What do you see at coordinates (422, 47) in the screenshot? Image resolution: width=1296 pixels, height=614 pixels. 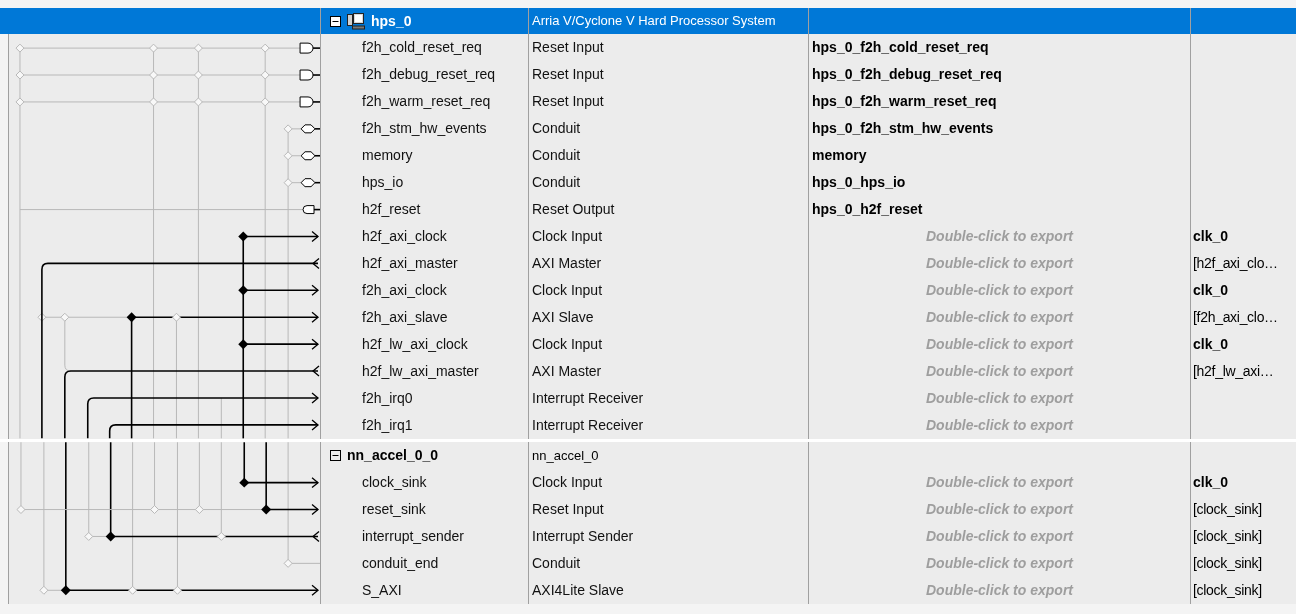 I see `port-name: f2h_cold_reset_req` at bounding box center [422, 47].